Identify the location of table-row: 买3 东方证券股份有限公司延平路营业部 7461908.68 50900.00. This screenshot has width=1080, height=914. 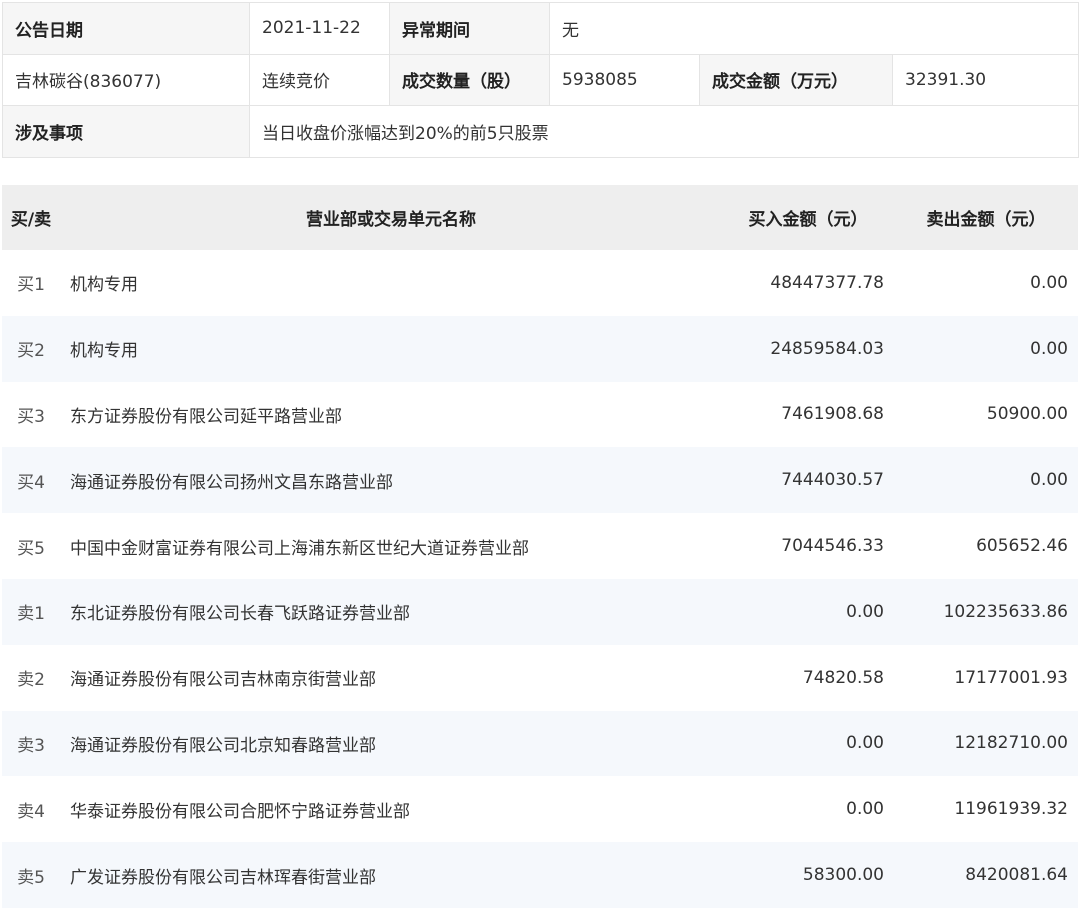
(540, 415).